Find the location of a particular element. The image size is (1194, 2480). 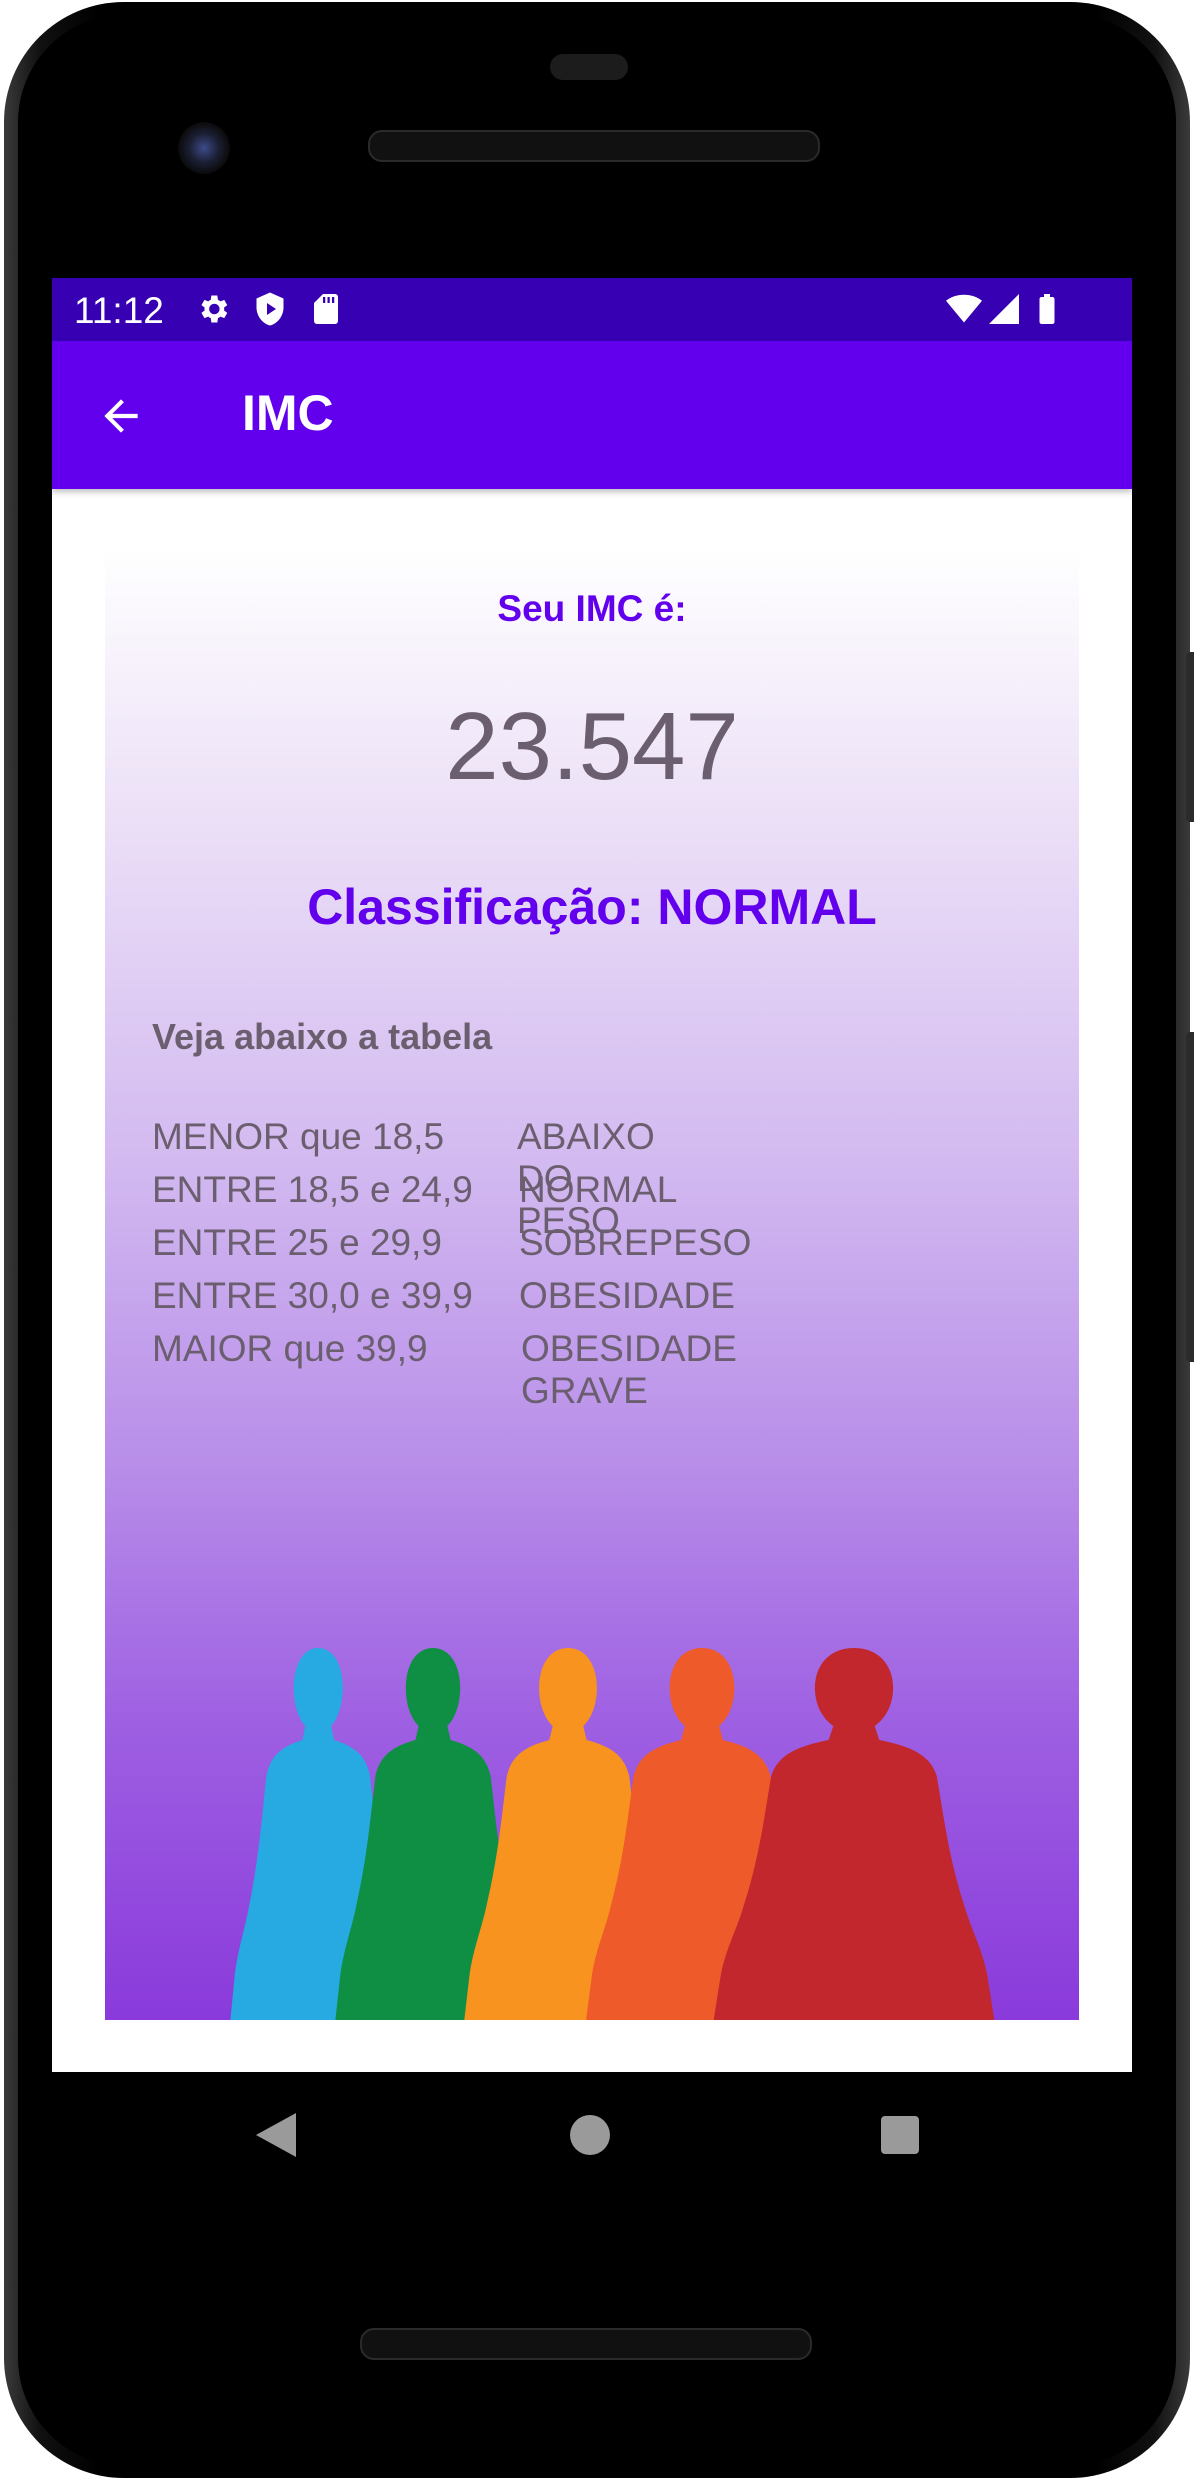

table-row: ENTRE 18,5 e 24,9 NORMAL is located at coordinates (414, 1190).